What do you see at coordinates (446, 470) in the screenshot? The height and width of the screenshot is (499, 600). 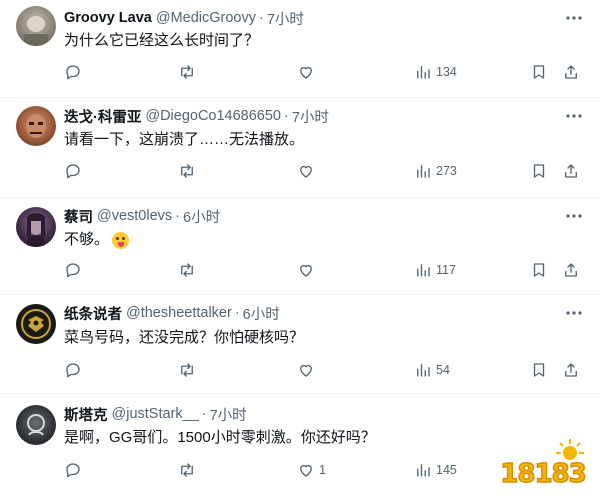 I see `view-count: 145` at bounding box center [446, 470].